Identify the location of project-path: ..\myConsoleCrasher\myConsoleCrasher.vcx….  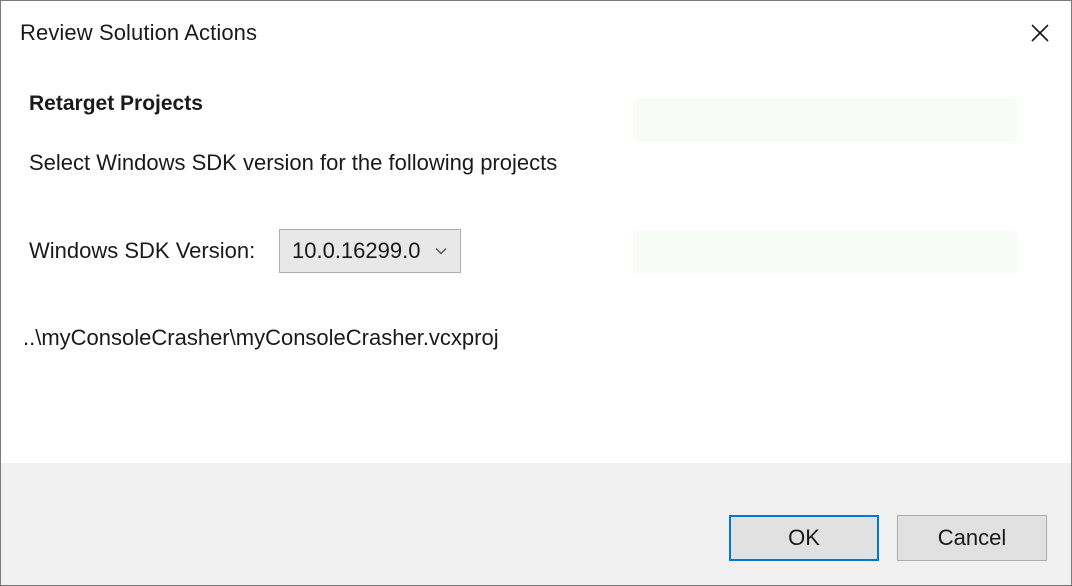
(261, 337).